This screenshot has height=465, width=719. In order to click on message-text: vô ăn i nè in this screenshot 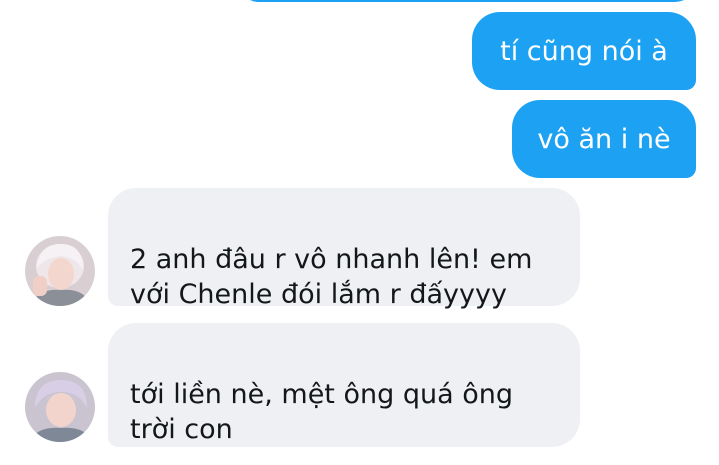, I will do `click(604, 139)`.